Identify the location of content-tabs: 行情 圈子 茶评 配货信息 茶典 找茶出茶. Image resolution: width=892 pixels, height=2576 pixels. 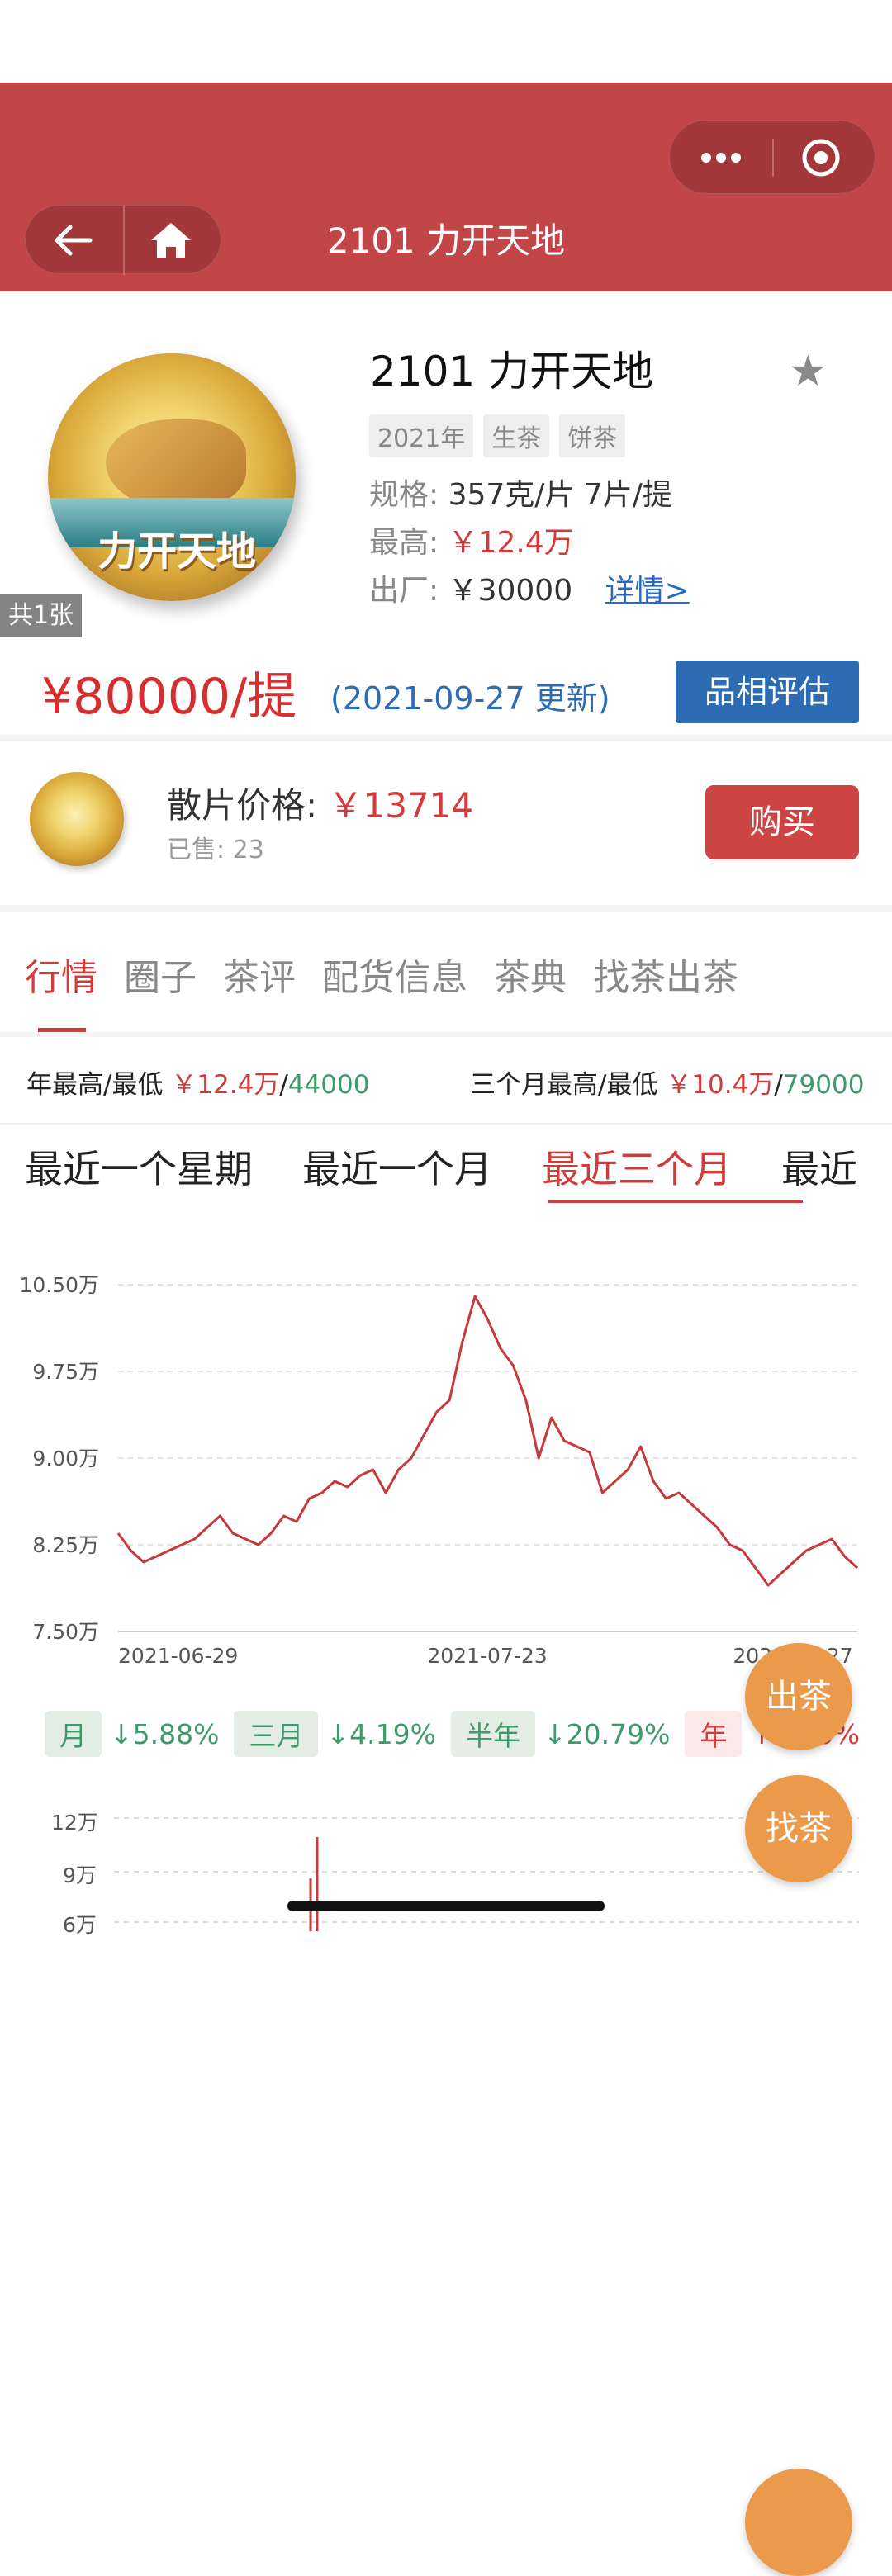
(381, 974).